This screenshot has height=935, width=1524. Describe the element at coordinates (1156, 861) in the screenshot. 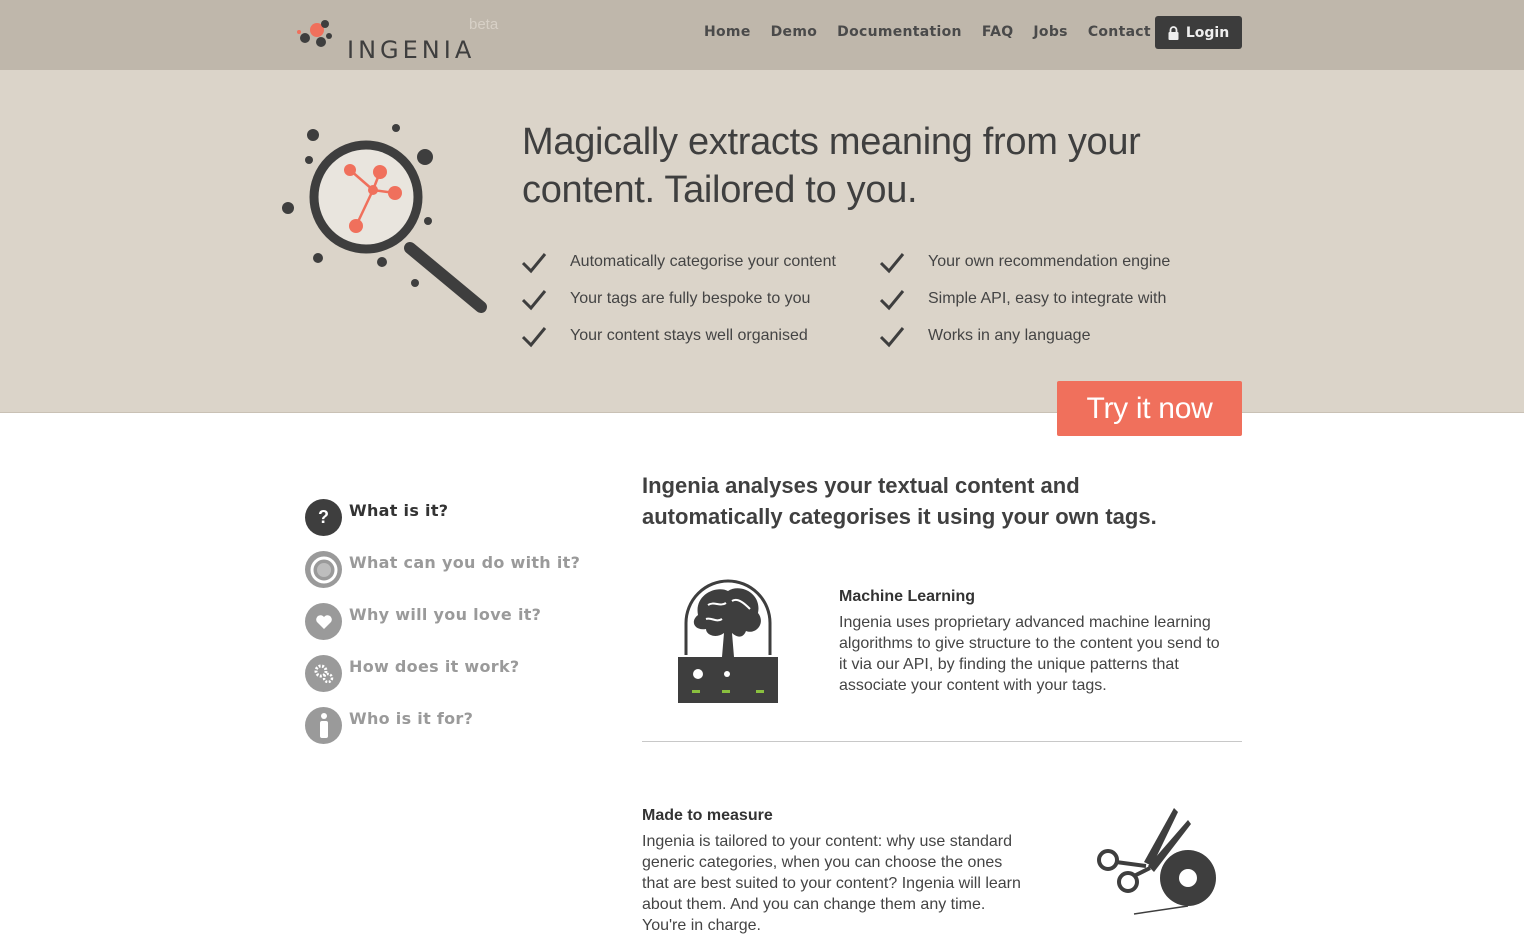

I see `scissors-tape-illustration-icon` at that location.